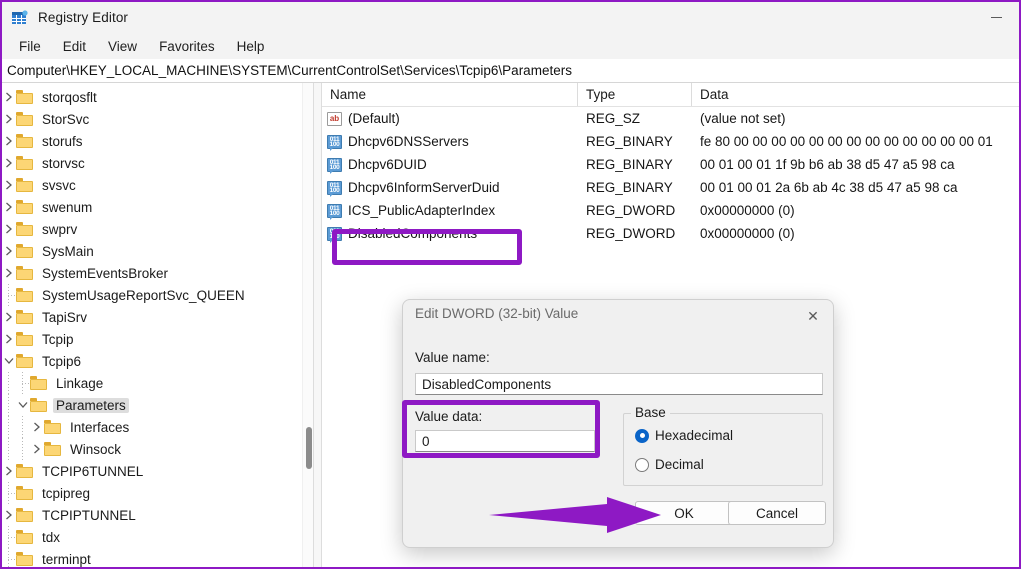 The width and height of the screenshot is (1021, 569). I want to click on tree-node: Linkage, so click(157, 383).